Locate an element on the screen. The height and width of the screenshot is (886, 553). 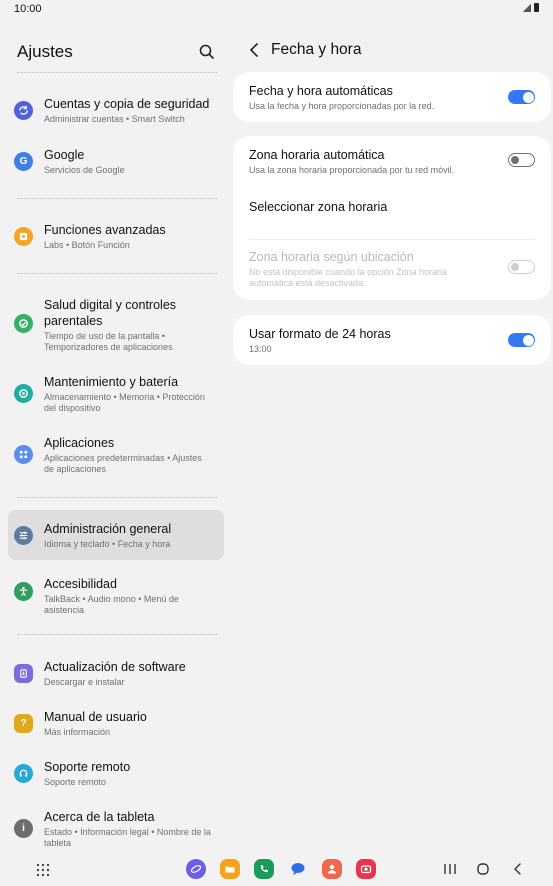
format-24h-card: Usar formato de 24 horas 13:00 is located at coordinates (392, 340).